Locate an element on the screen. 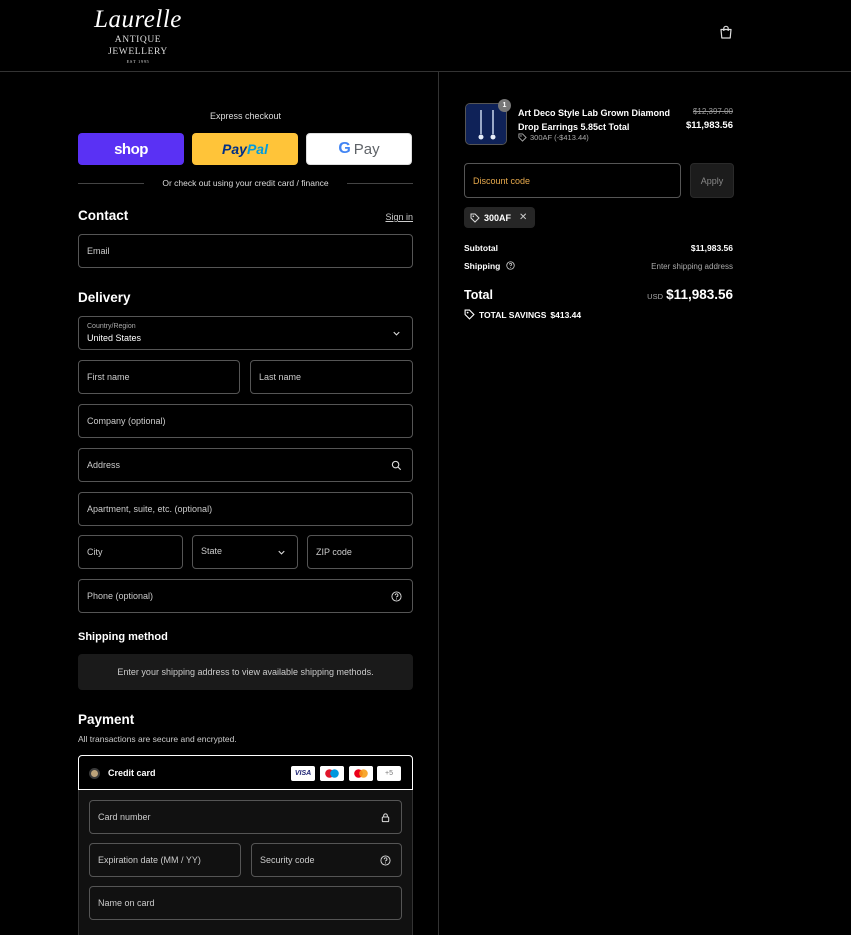  product-discount: 300AF (-$413.44) is located at coordinates (553, 137).